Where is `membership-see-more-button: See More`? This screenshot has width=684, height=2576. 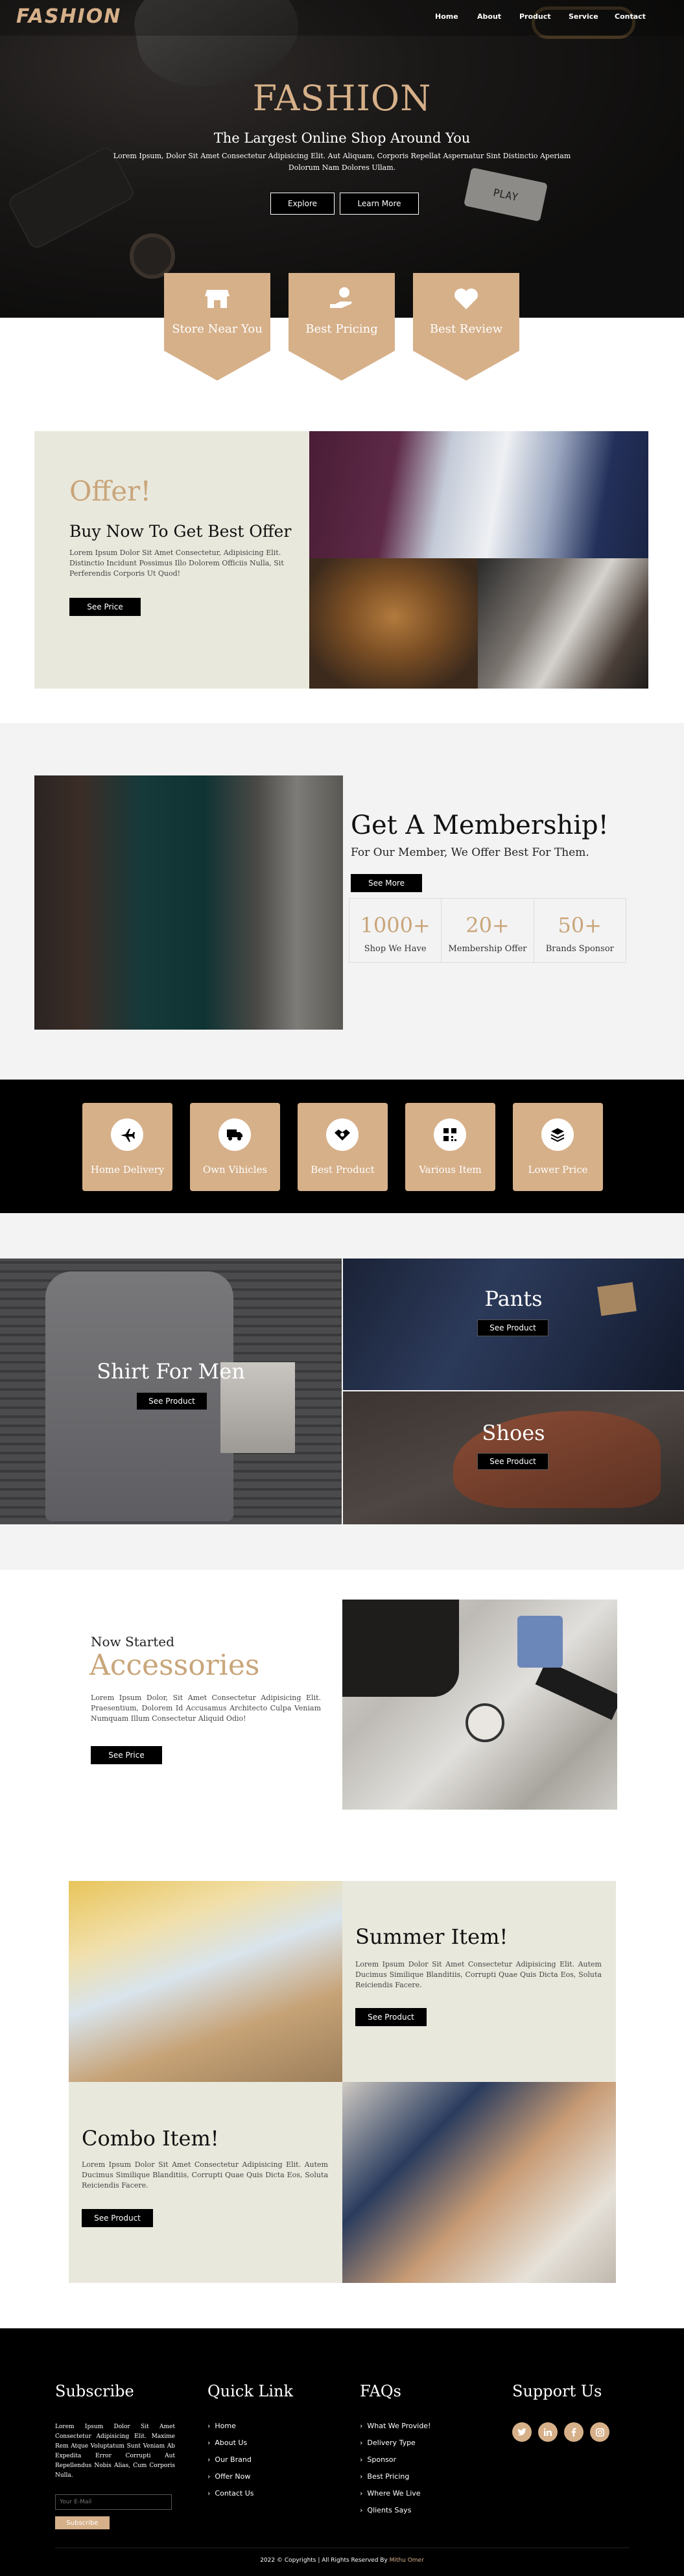 membership-see-more-button: See More is located at coordinates (387, 883).